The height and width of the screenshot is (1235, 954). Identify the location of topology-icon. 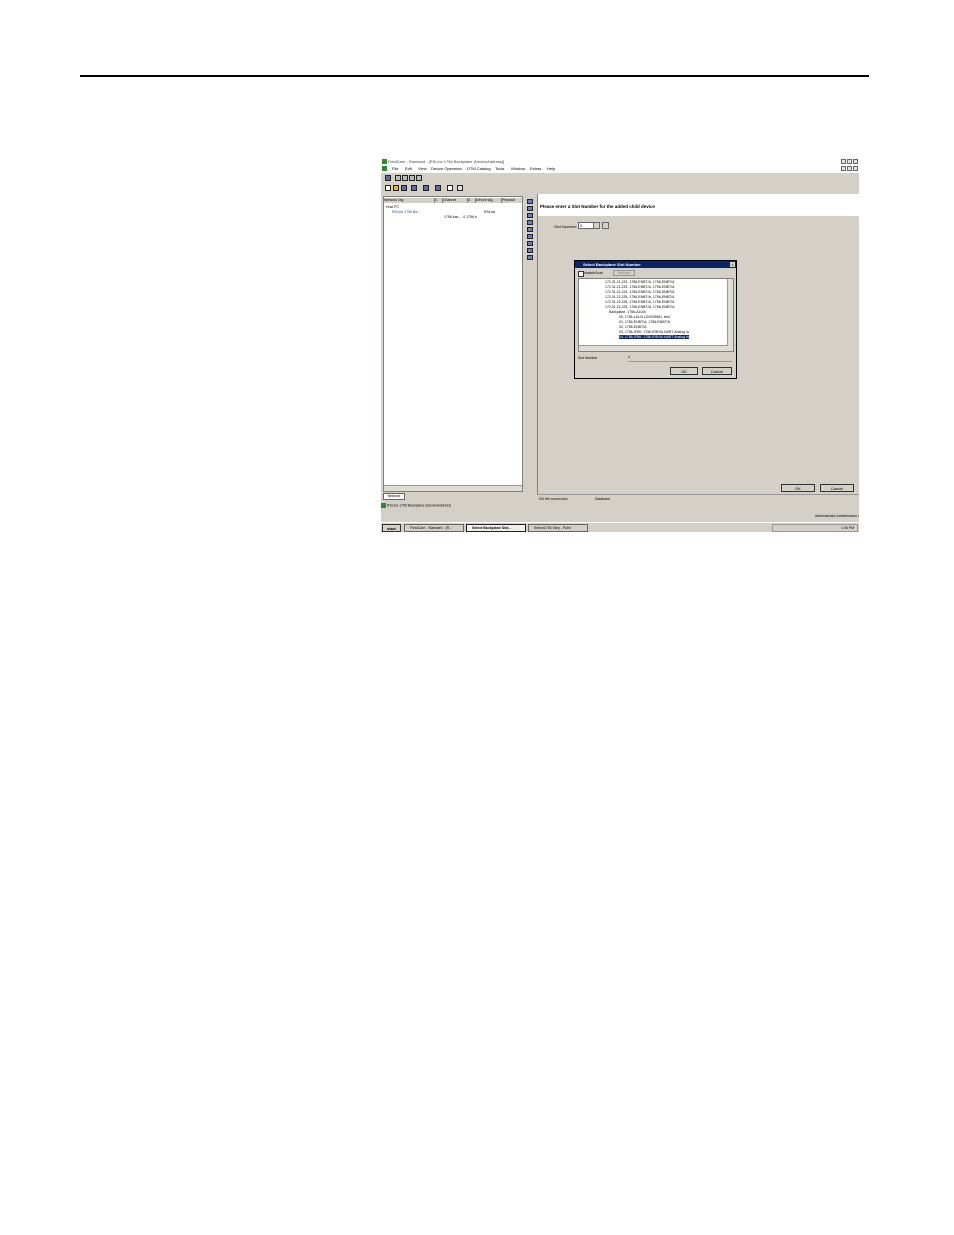
(530, 222).